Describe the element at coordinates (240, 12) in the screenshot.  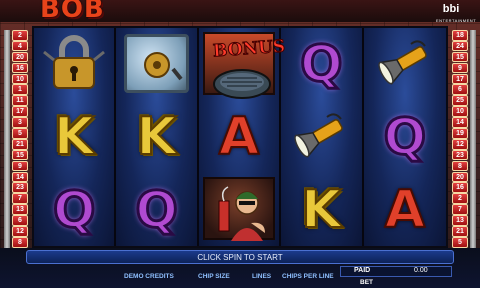
I see `header-bar: BOB bbi ENTERTAINMENT` at that location.